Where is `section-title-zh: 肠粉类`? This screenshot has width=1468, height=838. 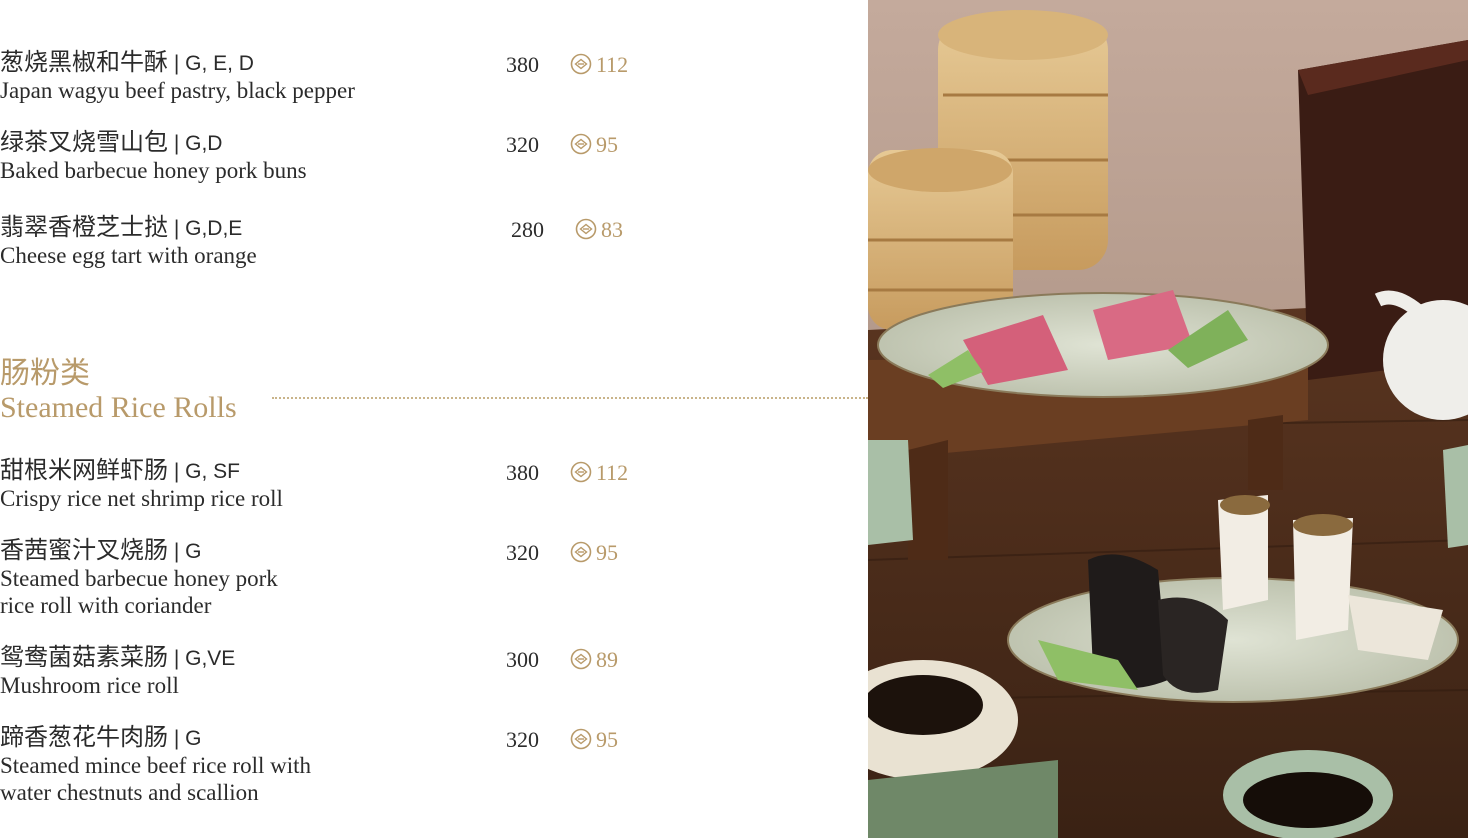
section-title-zh: 肠粉类 is located at coordinates (45, 373).